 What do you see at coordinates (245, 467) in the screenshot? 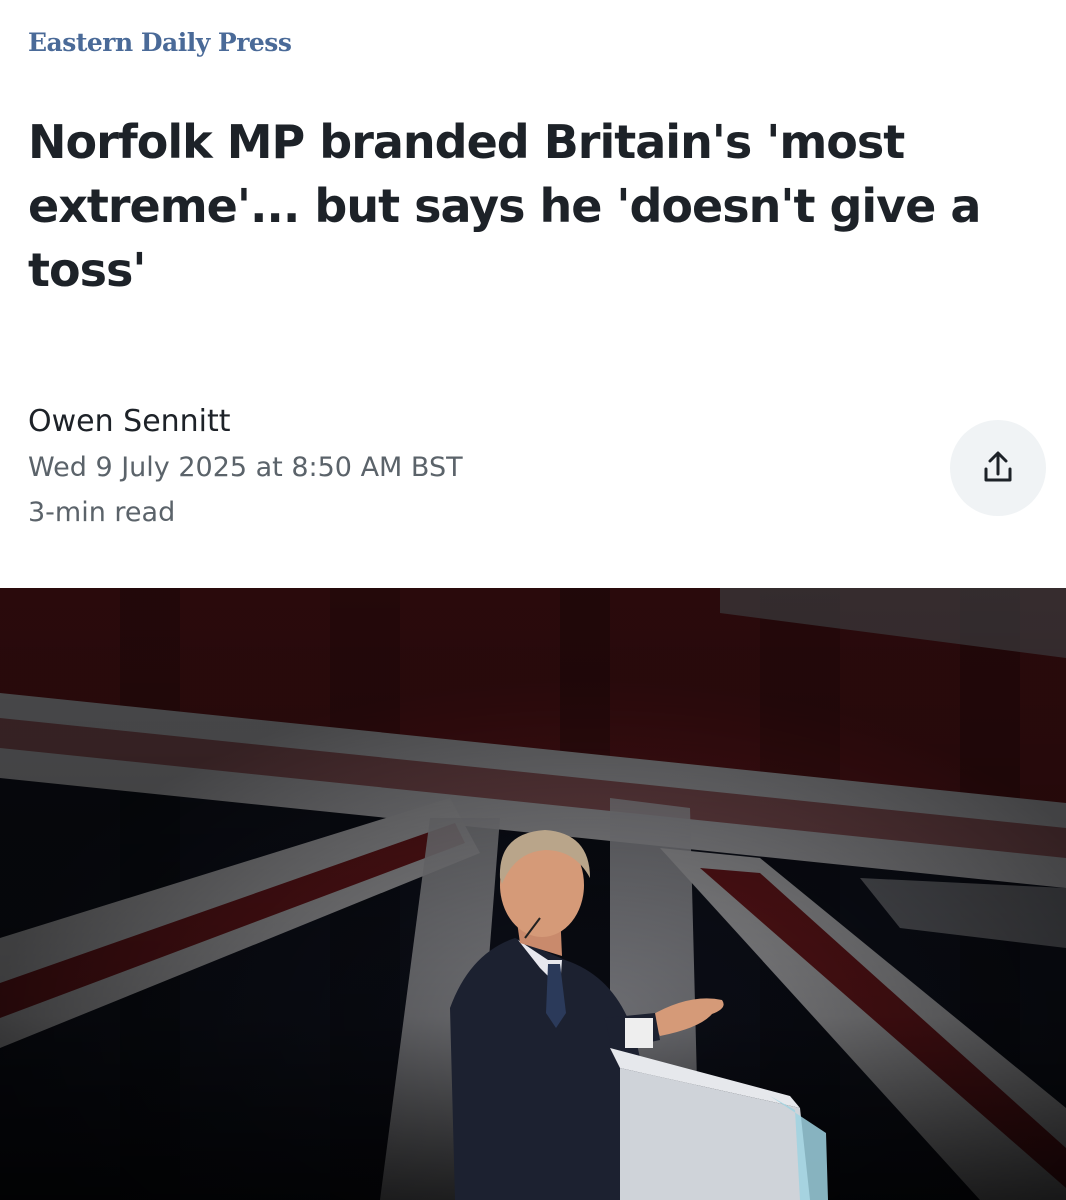
I see `publish-date: Wed 9 July 2025 at 8:50 AM BST` at bounding box center [245, 467].